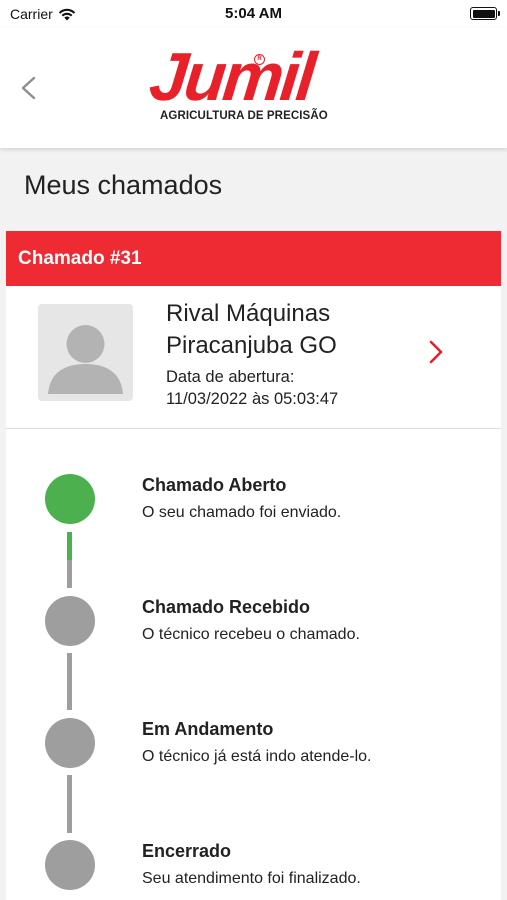 This screenshot has height=900, width=507. What do you see at coordinates (230, 377) in the screenshot?
I see `opening-date-label: Data de abertura:` at bounding box center [230, 377].